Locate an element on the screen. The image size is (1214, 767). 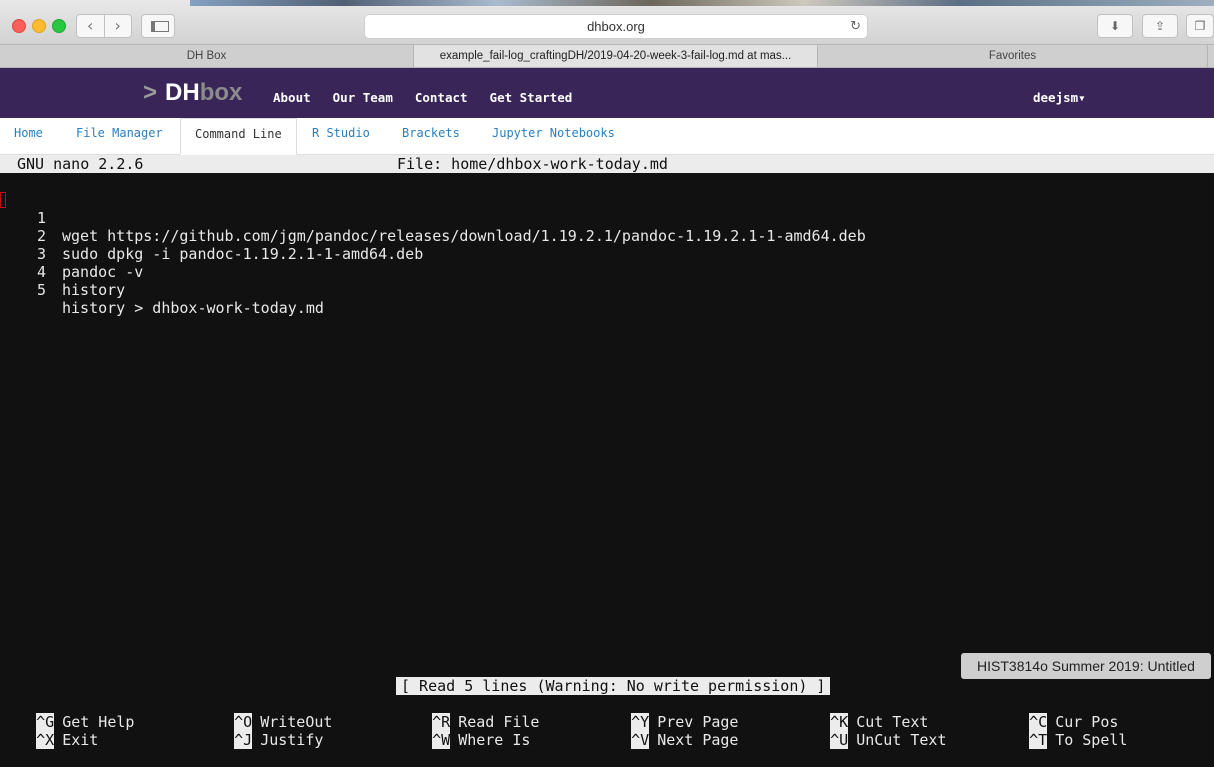
shortcut-exit: ^X Exit is located at coordinates (49, 731).